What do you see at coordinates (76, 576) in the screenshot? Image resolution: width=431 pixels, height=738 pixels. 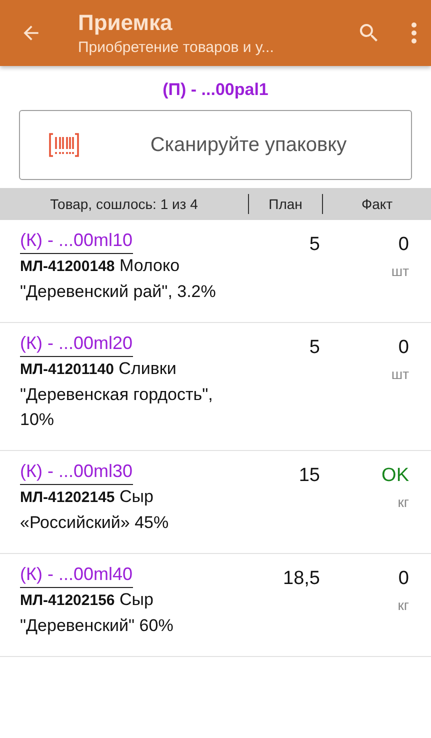 I see `package-link: (К) - ...00ml40` at bounding box center [76, 576].